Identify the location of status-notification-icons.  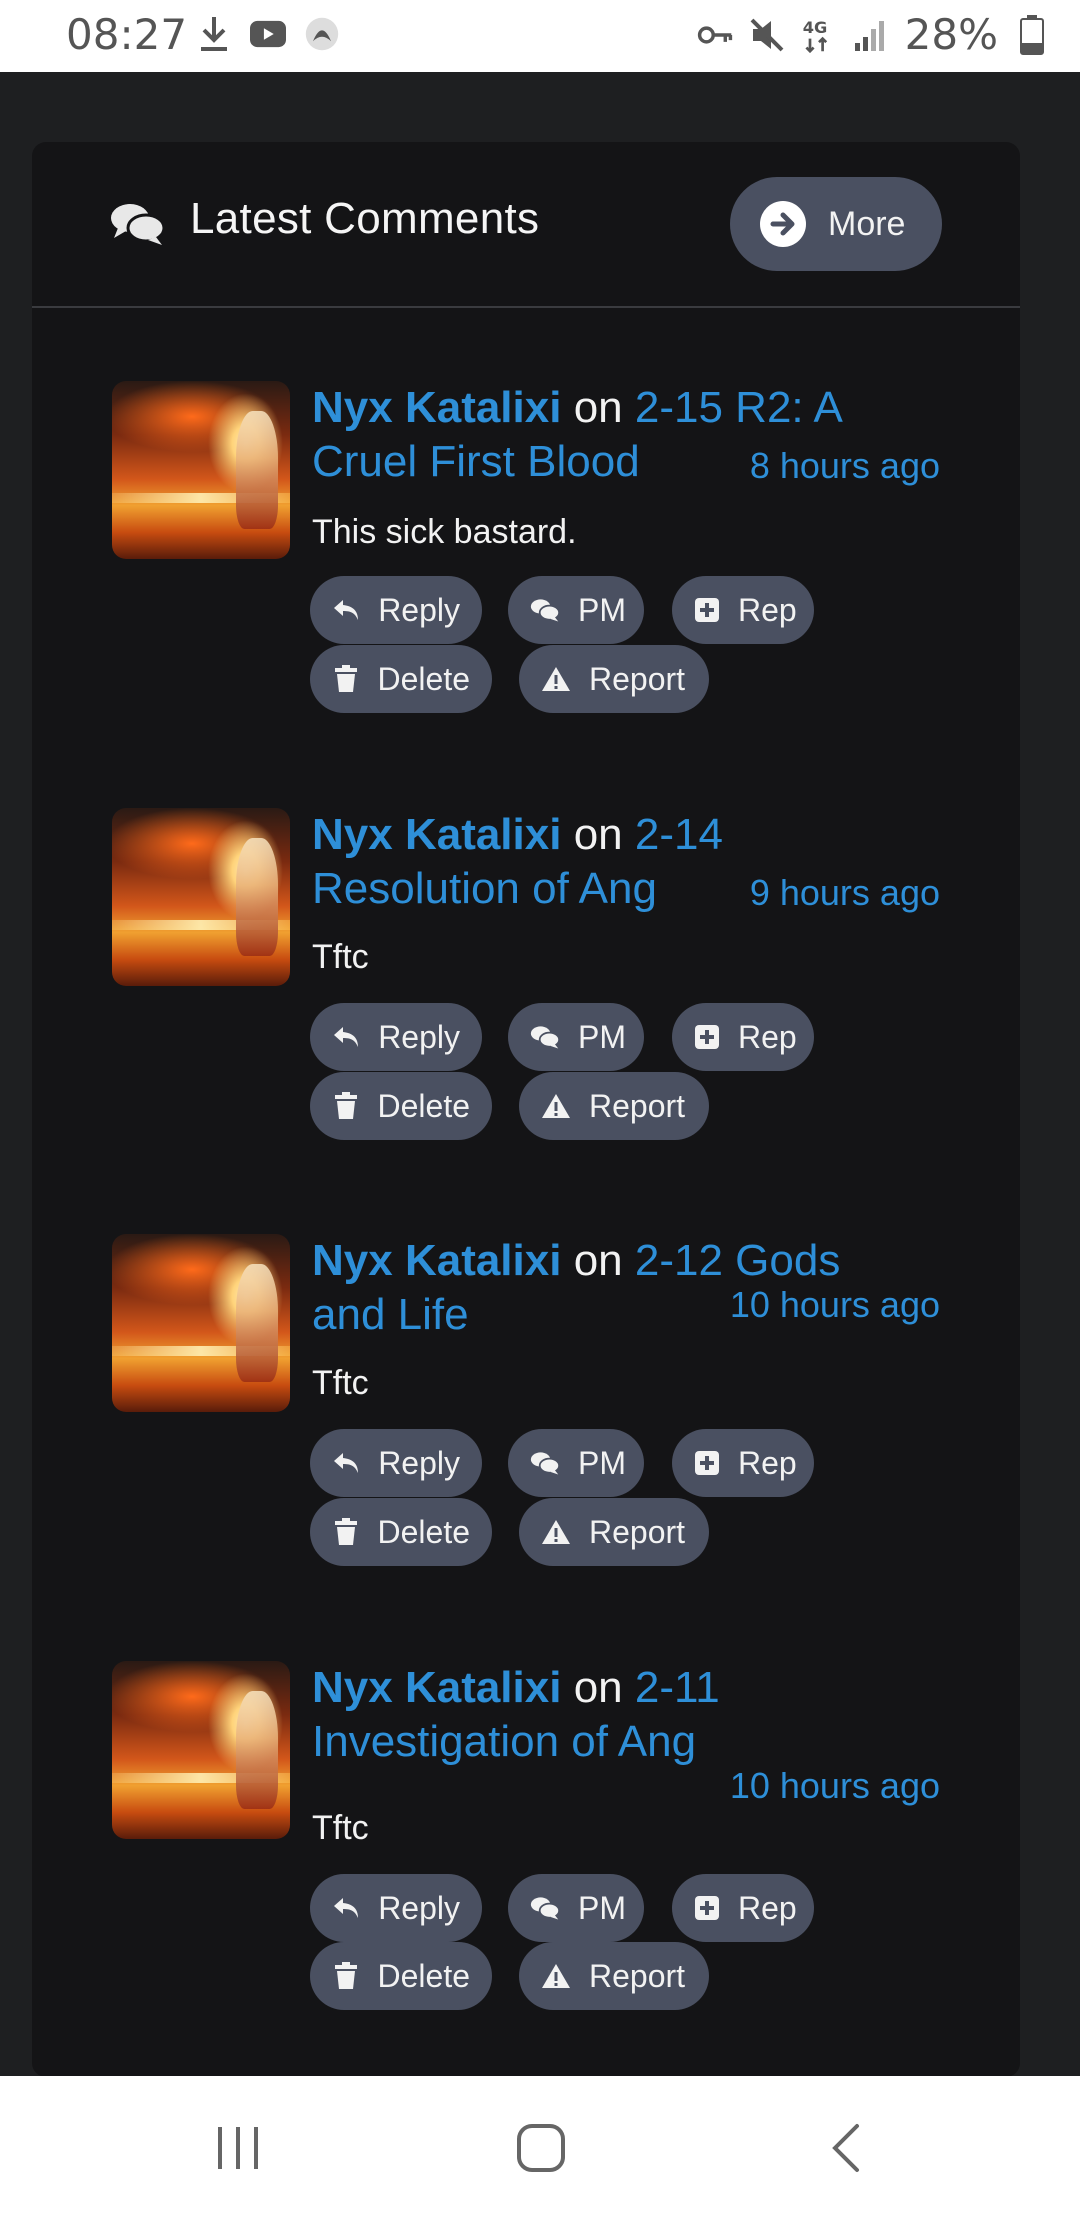
(268, 34).